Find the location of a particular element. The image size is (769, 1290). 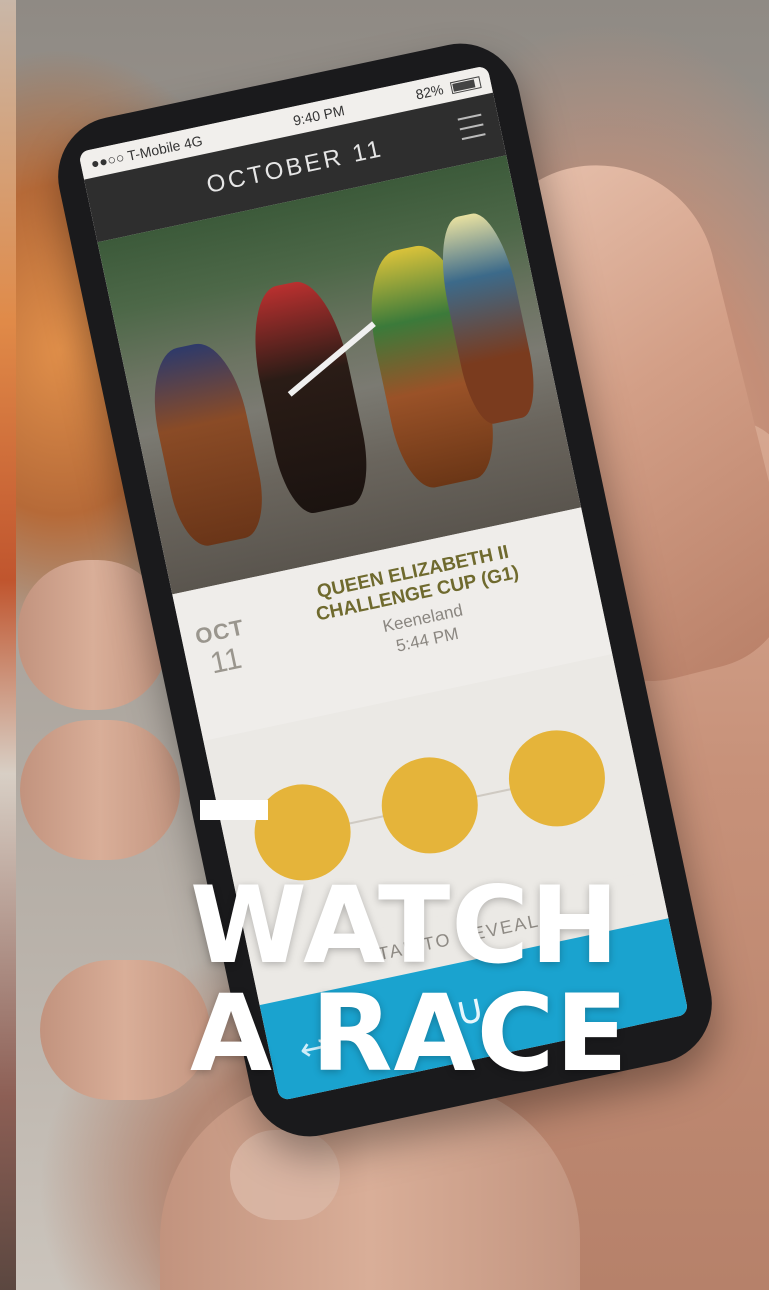

headline-dash is located at coordinates (234, 810).